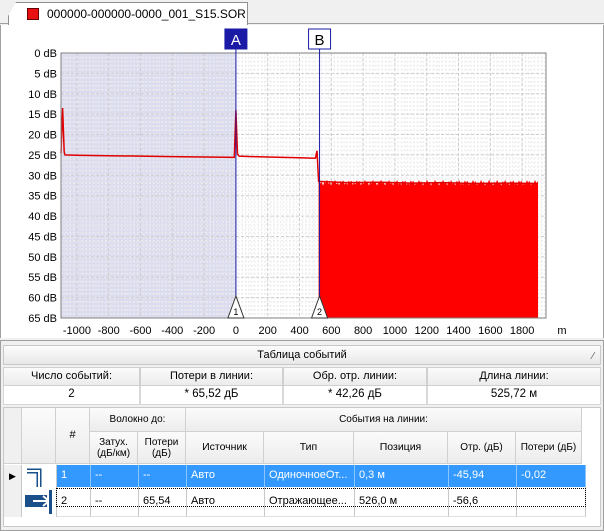 The image size is (604, 531). I want to click on events-panel-header: Таблица событий ⁄, so click(302, 355).